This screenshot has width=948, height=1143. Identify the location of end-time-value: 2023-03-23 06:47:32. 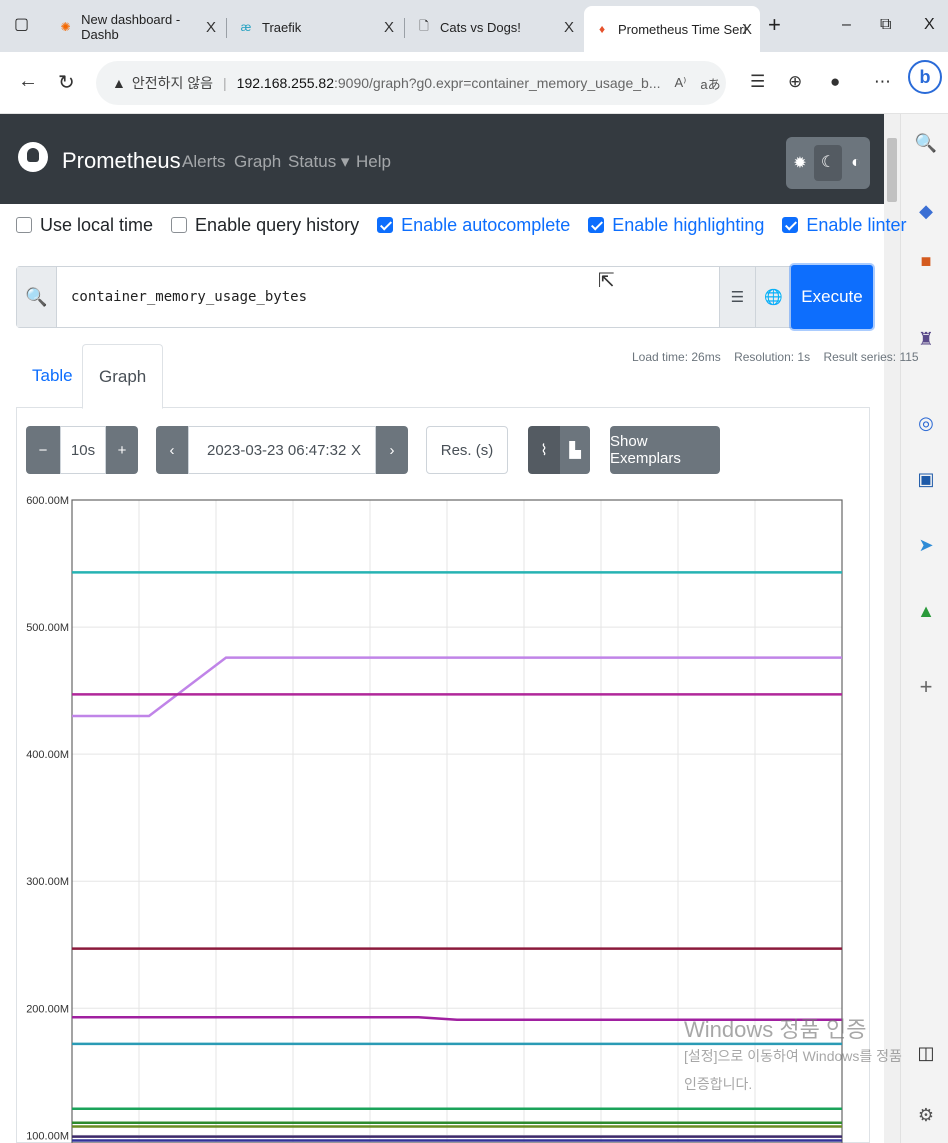
(277, 450).